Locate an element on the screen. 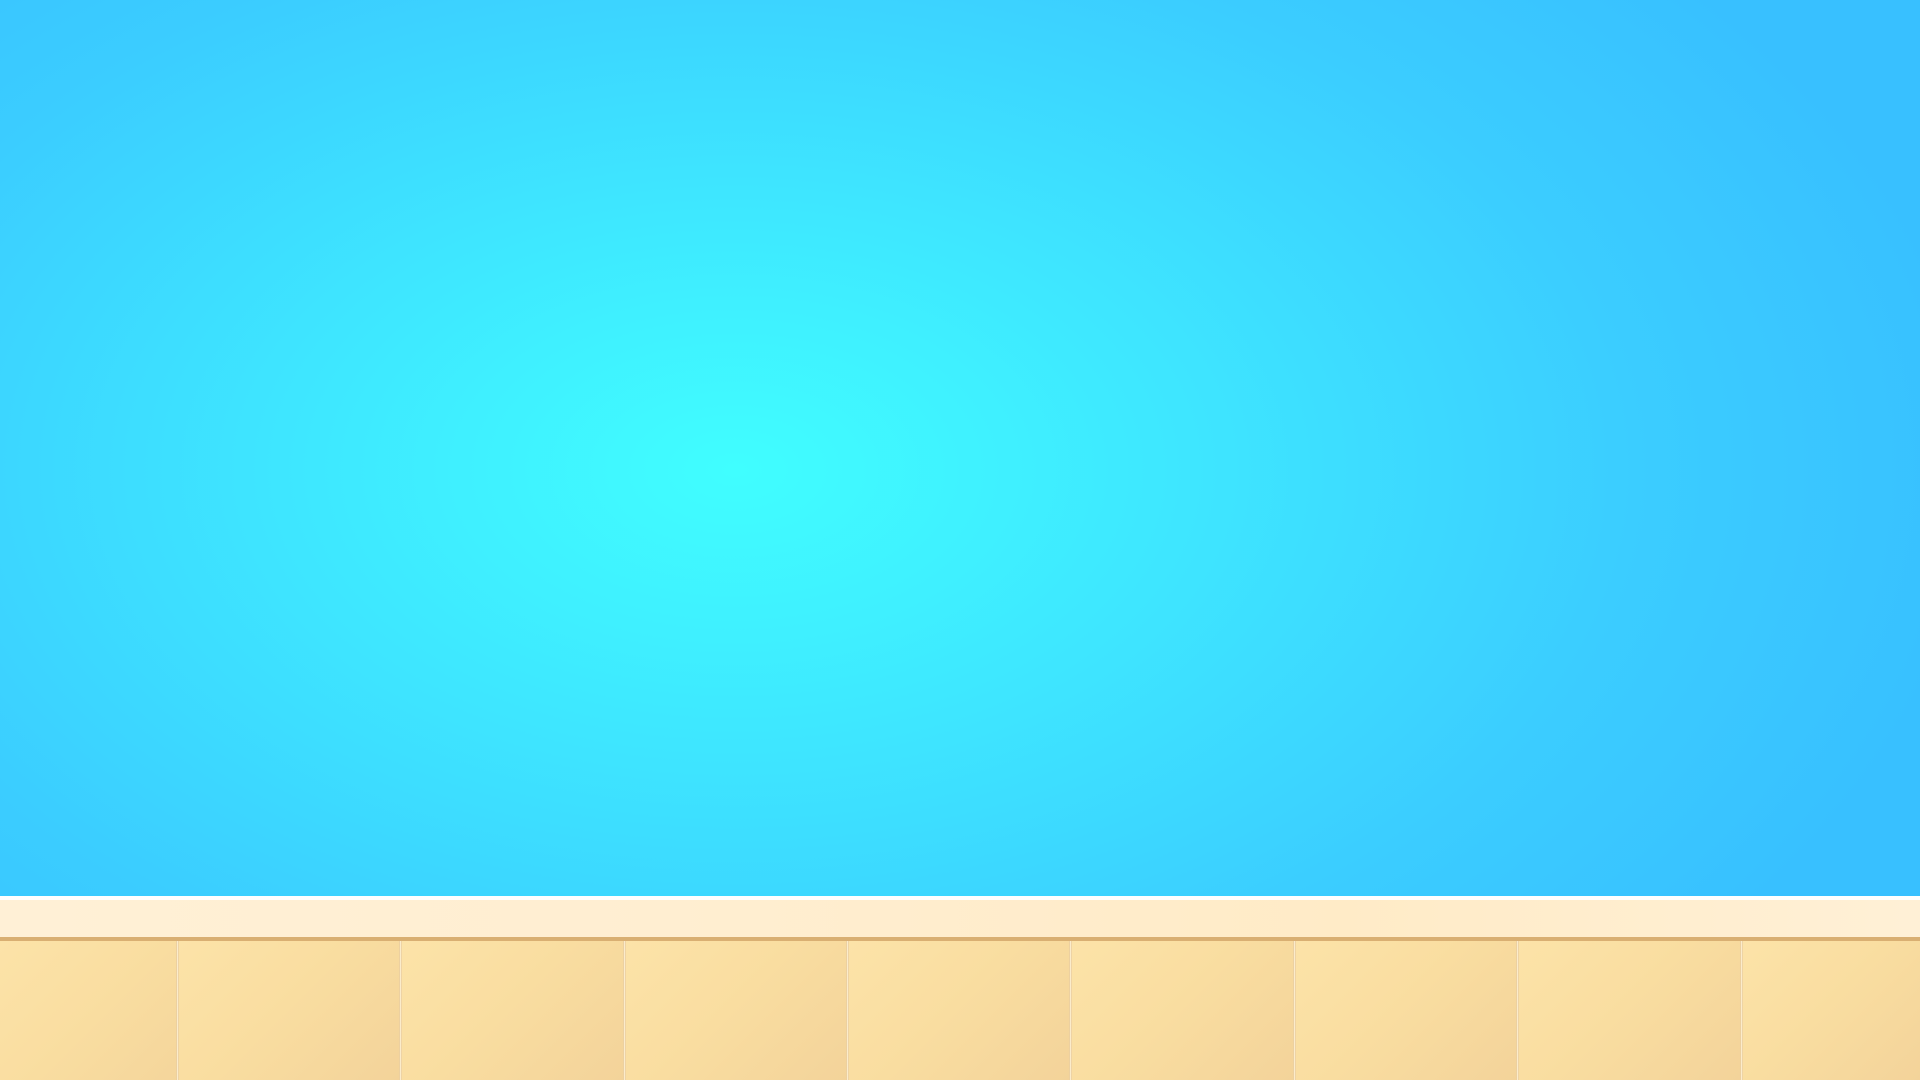 The image size is (1920, 1080). counter-cabinet-panels is located at coordinates (960, 1010).